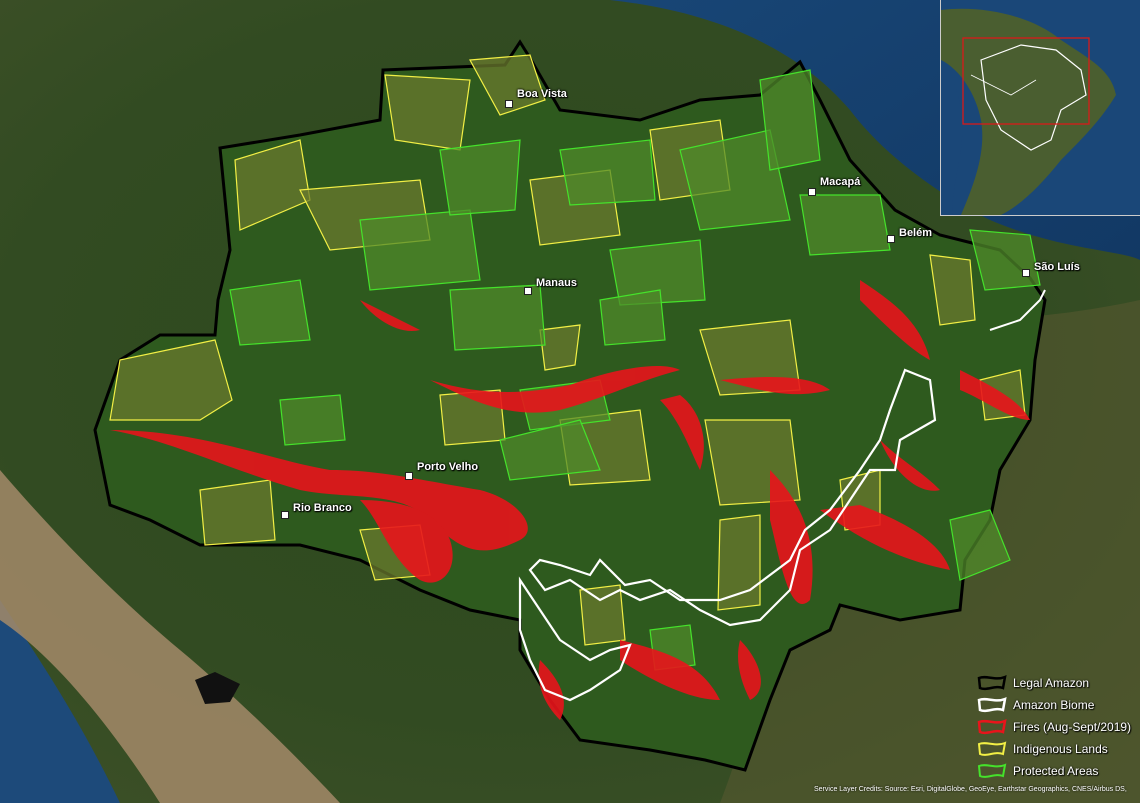  I want to click on legend-item-indigenous-lands: Indigenous Lands, so click(1055, 749).